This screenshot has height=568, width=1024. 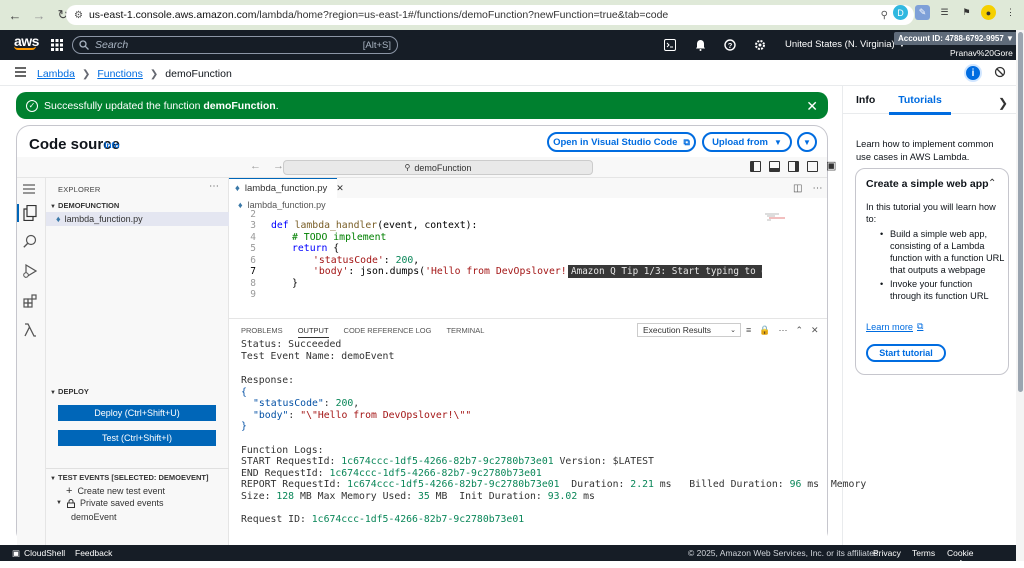 What do you see at coordinates (956, 38) in the screenshot?
I see `account-id-badge: Account ID: 4788-6792-9957 ▼` at bounding box center [956, 38].